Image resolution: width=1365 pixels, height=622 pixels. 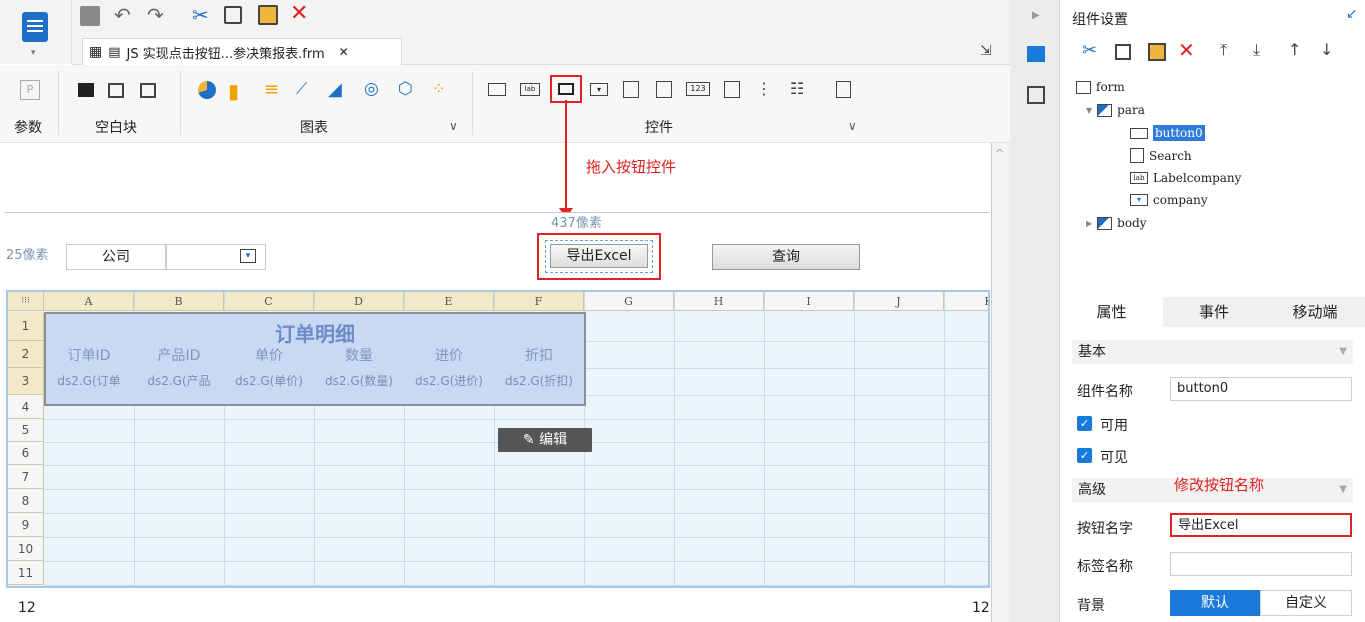 What do you see at coordinates (599, 256) in the screenshot?
I see `export-excel-button: 导出Excel` at bounding box center [599, 256].